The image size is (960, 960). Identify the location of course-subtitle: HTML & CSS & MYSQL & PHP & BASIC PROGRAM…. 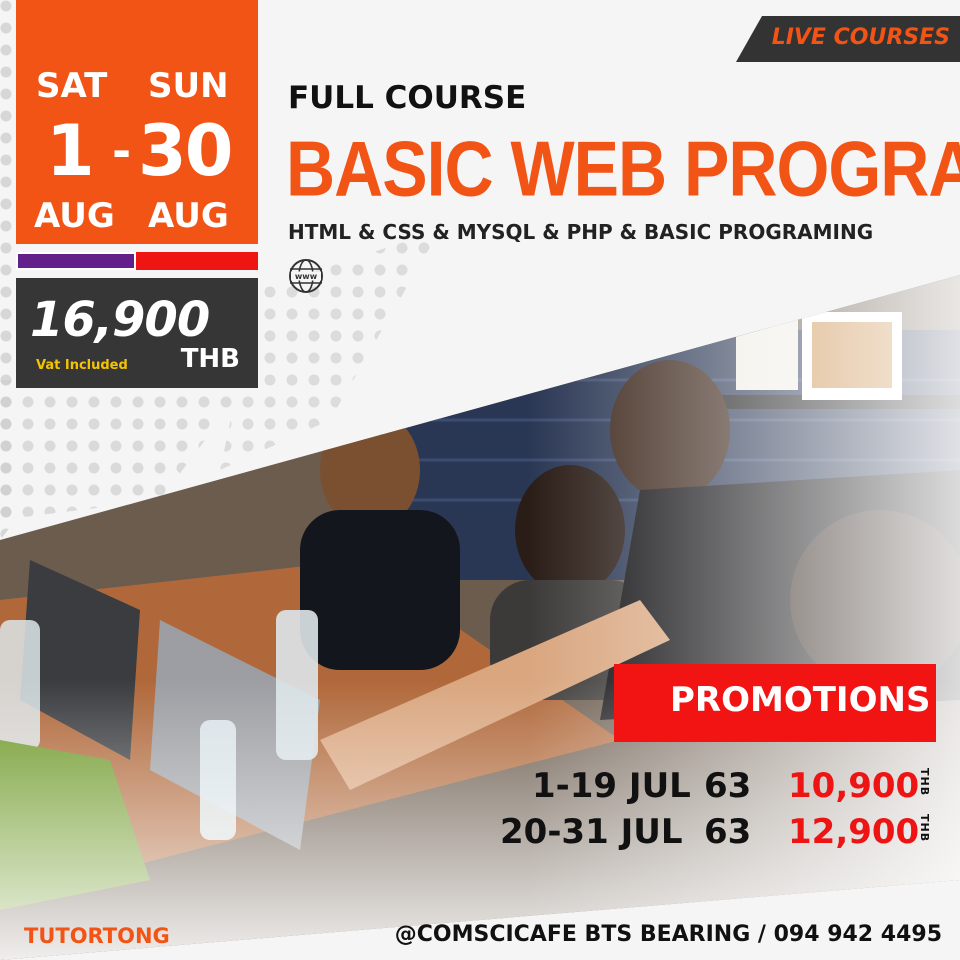
(581, 232).